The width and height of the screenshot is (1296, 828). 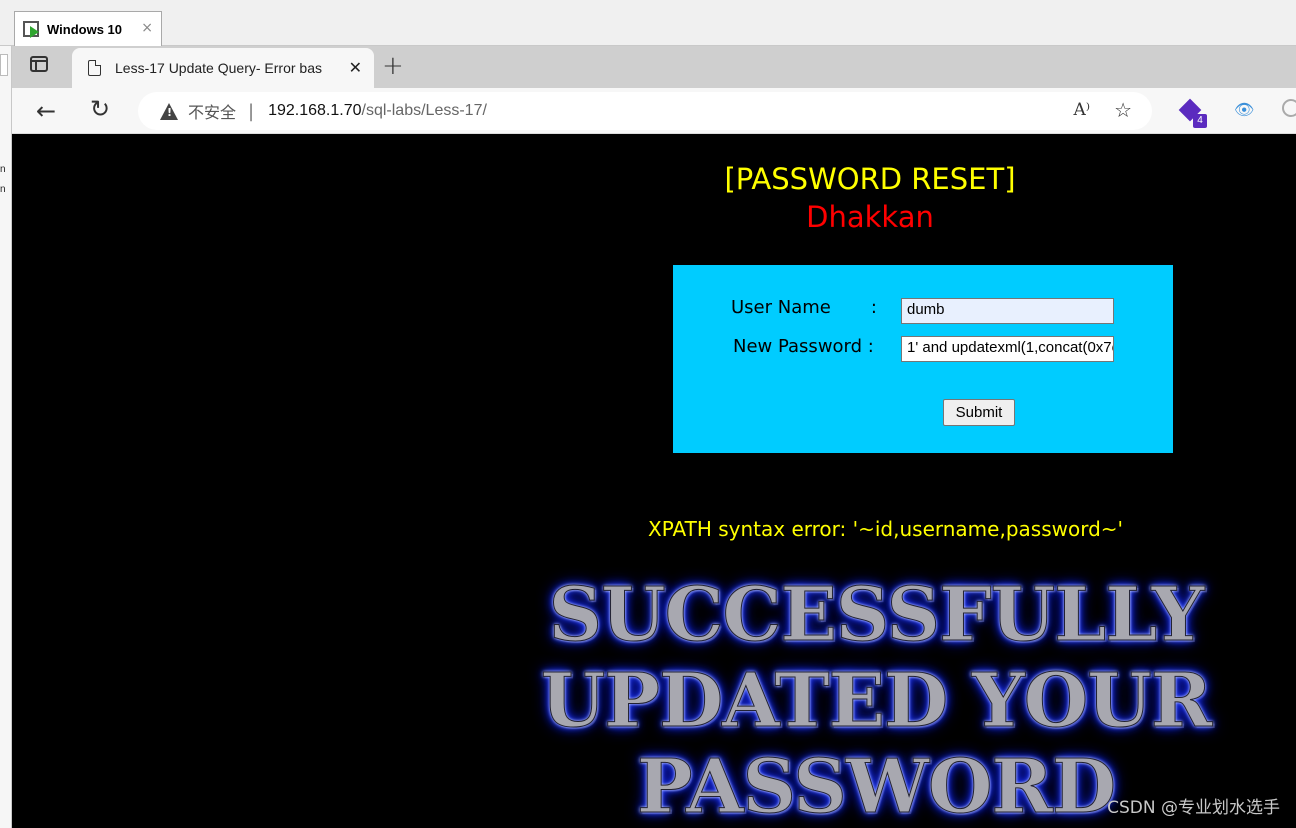 I want to click on vm-tab-windows10: Windows 10 ×, so click(x=88, y=28).